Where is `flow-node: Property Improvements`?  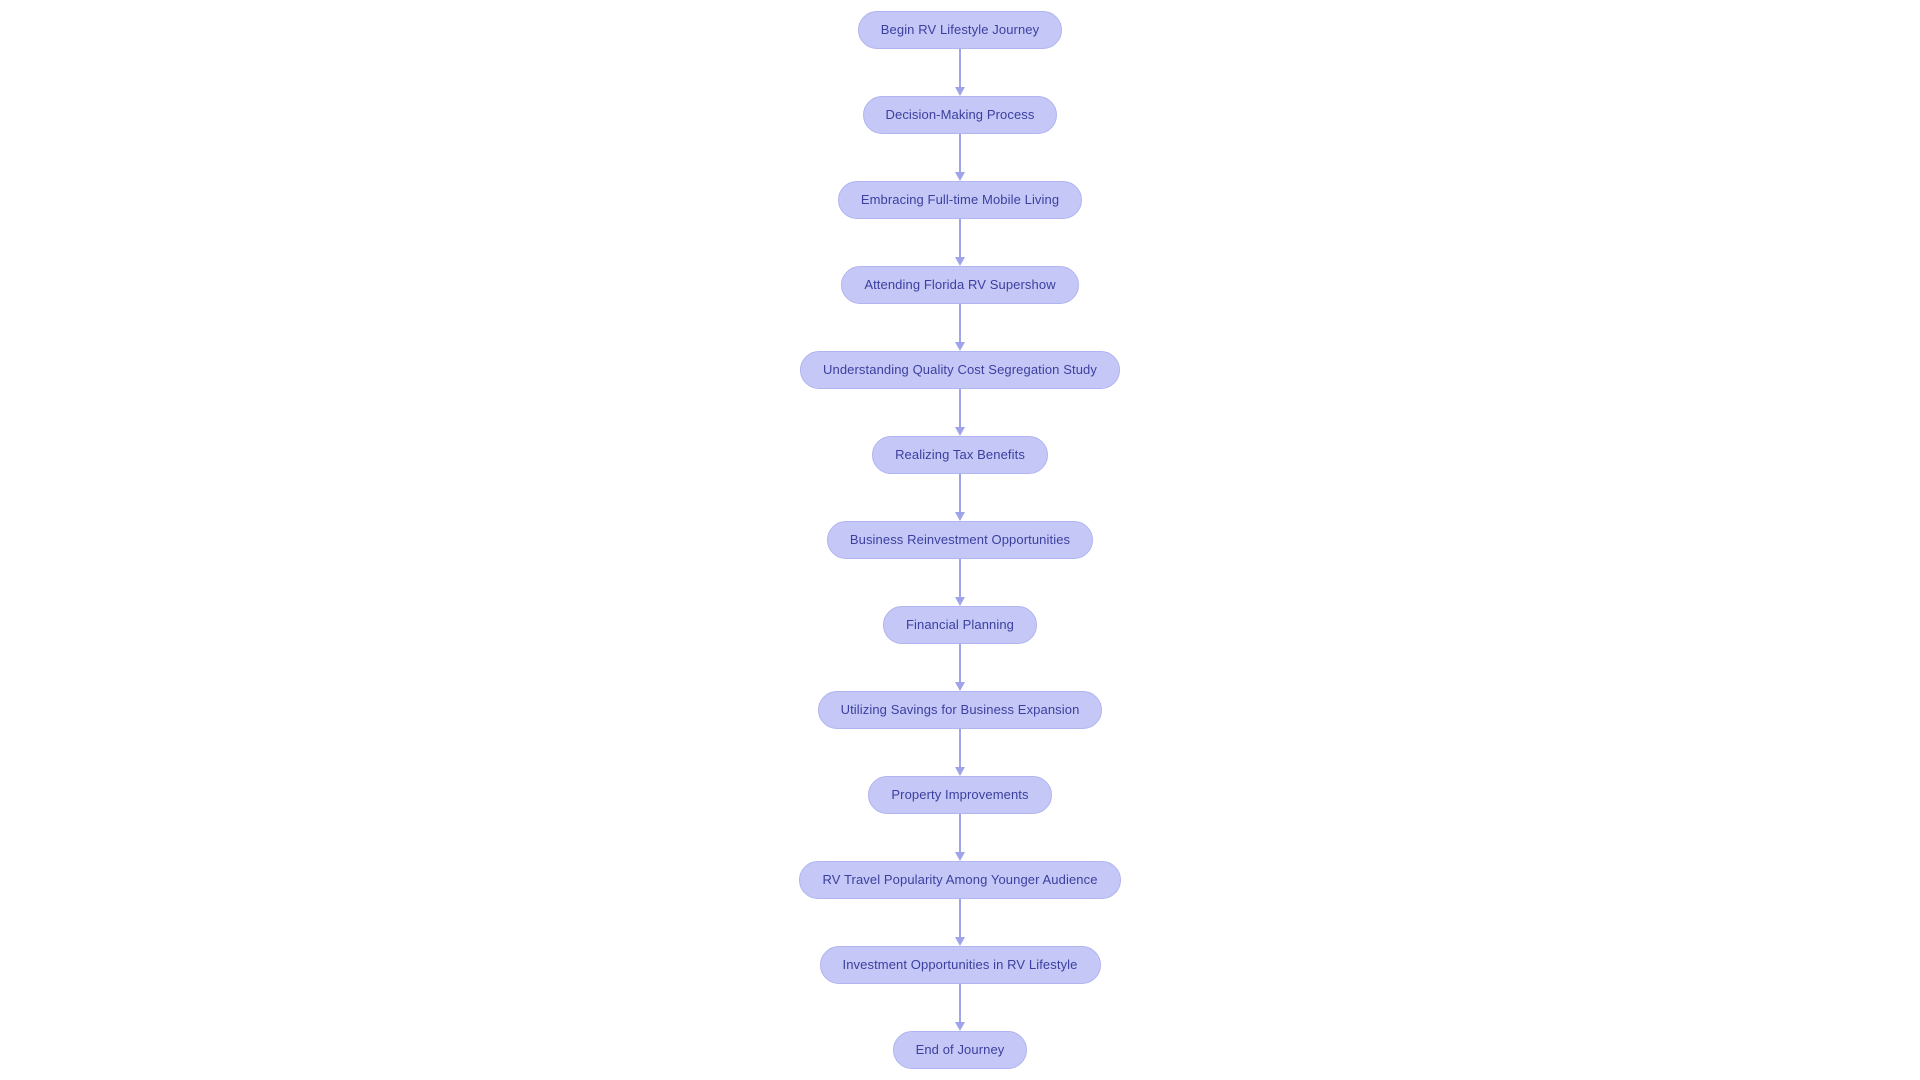
flow-node: Property Improvements is located at coordinates (960, 795).